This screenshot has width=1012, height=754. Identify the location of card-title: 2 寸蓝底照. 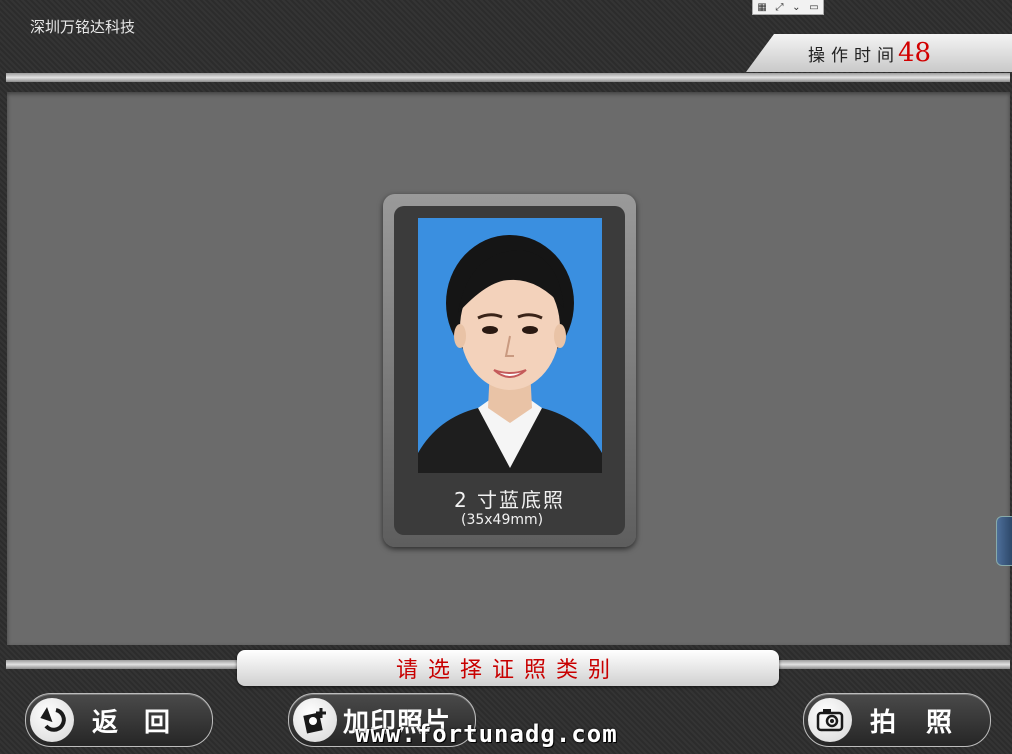
(509, 500).